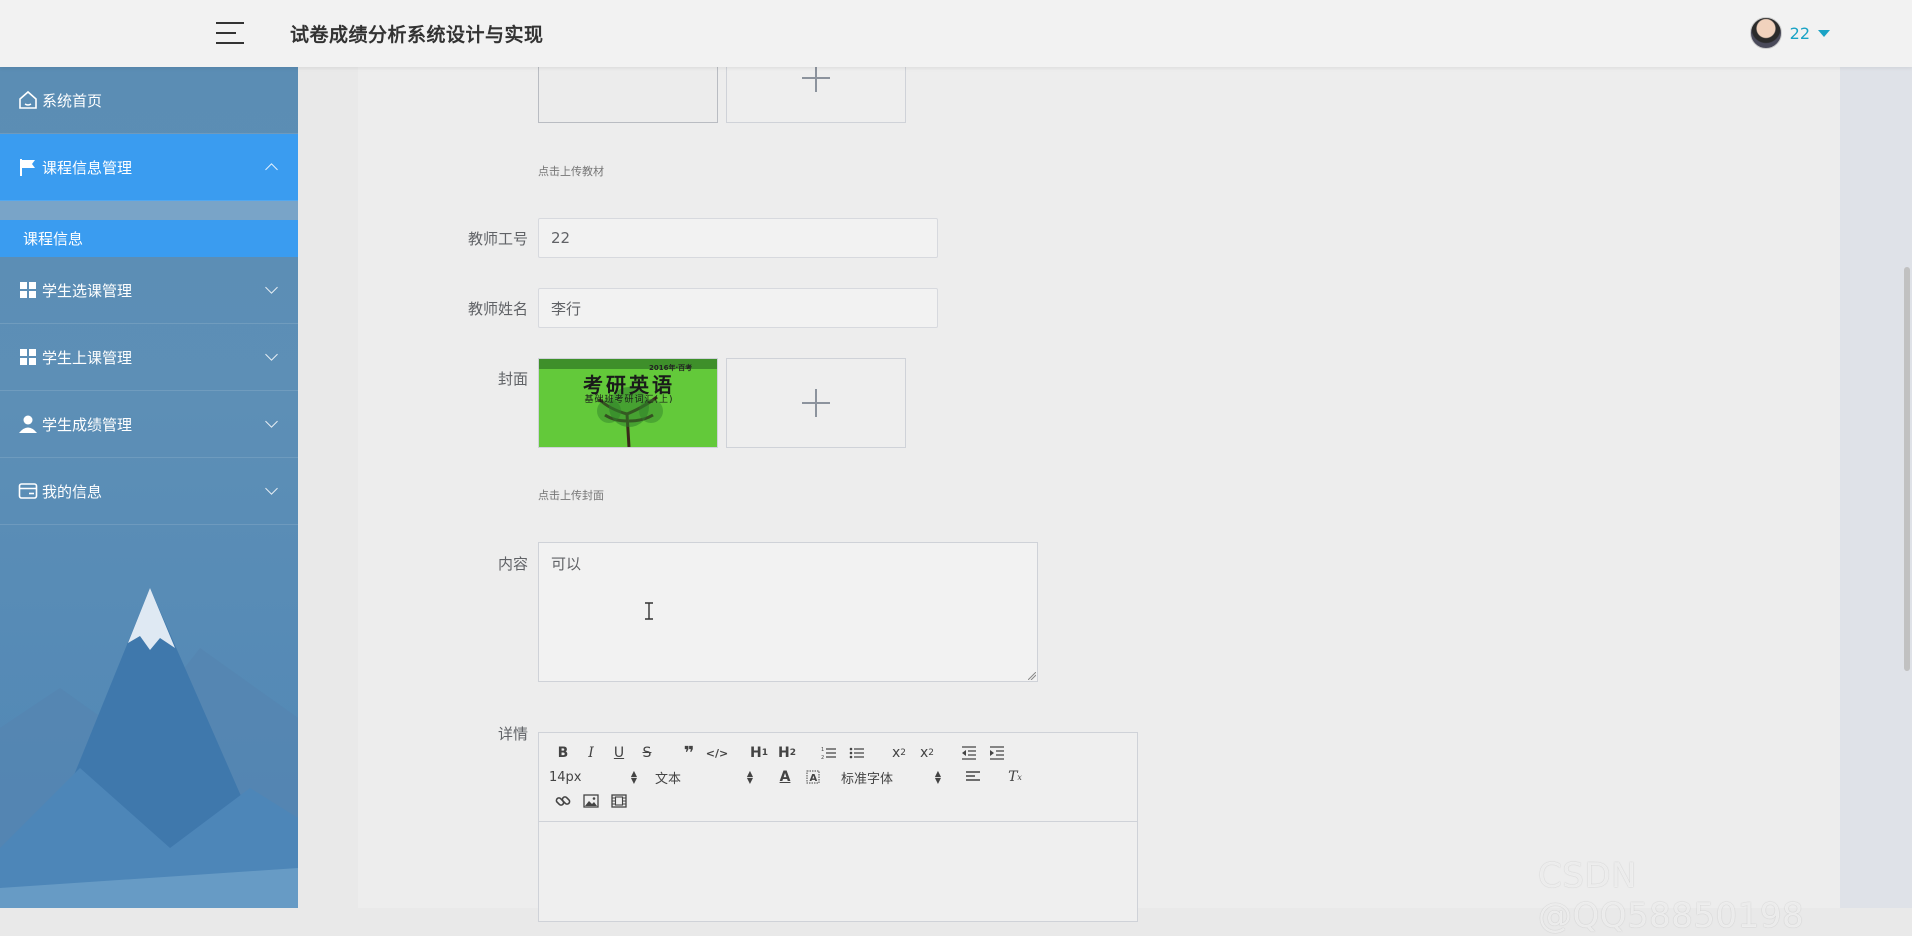 The image size is (1912, 936). I want to click on chevron-up-icon, so click(271, 169).